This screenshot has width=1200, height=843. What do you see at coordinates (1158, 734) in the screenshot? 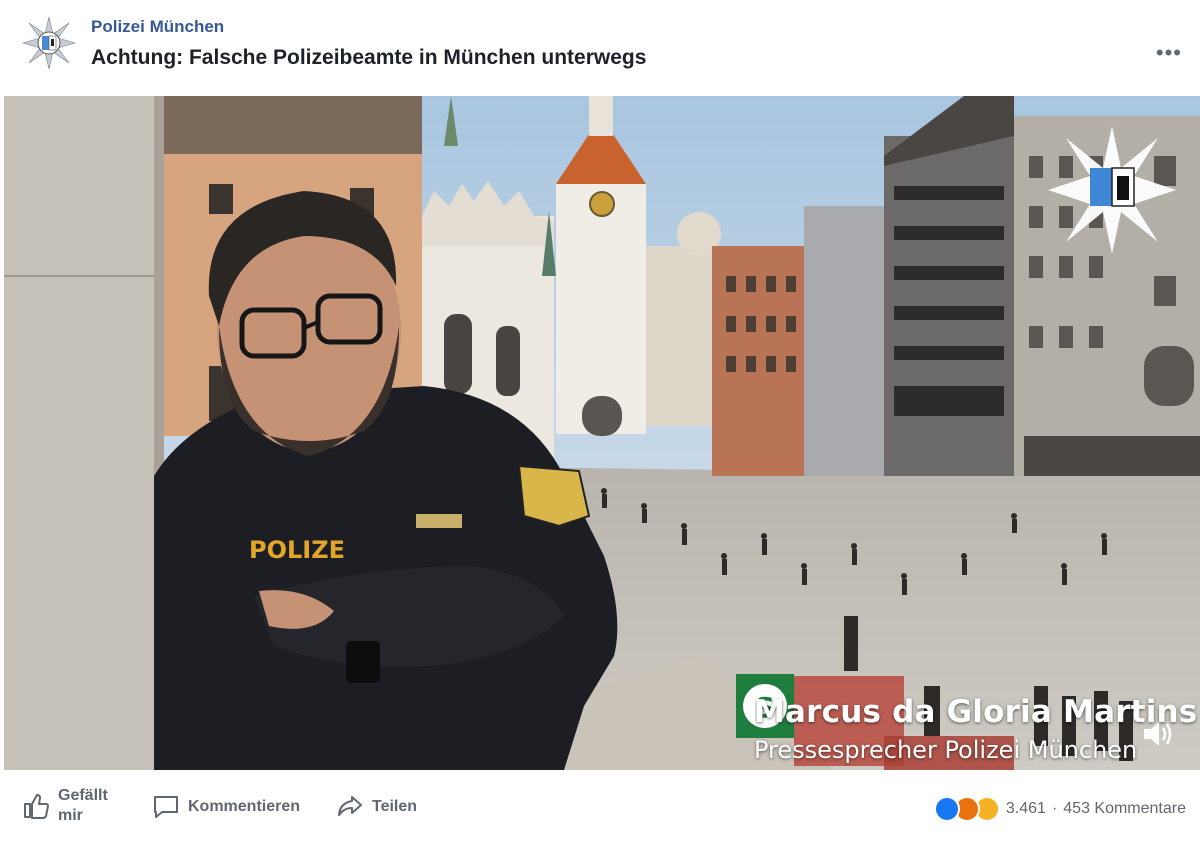
I see `volume-icon` at bounding box center [1158, 734].